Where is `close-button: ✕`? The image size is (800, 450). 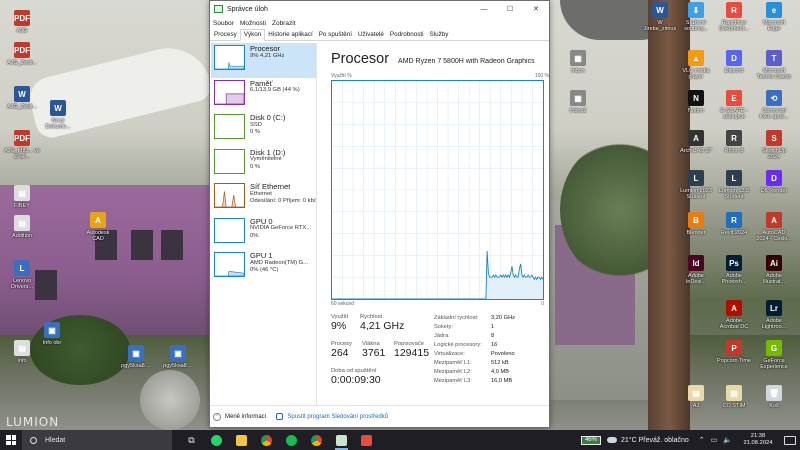 close-button: ✕ is located at coordinates (536, 9).